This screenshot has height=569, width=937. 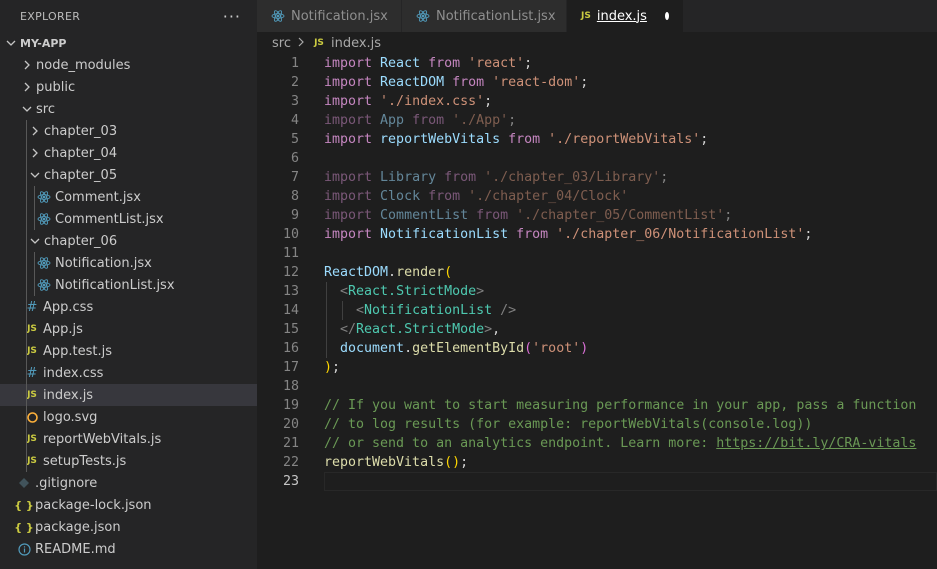 What do you see at coordinates (128, 175) in the screenshot?
I see `folder-chapter-05: chapter_05` at bounding box center [128, 175].